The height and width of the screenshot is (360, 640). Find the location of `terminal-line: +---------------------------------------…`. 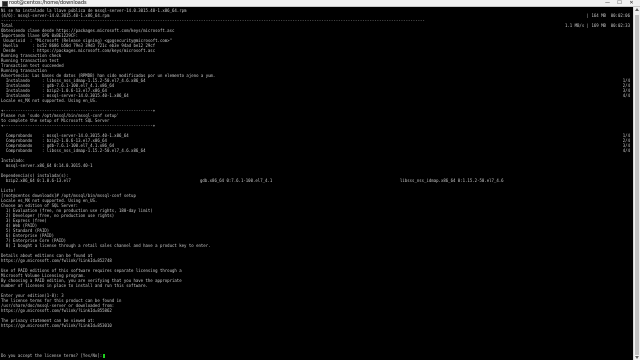

terminal-line: +---------------------------------------… is located at coordinates (78, 125).